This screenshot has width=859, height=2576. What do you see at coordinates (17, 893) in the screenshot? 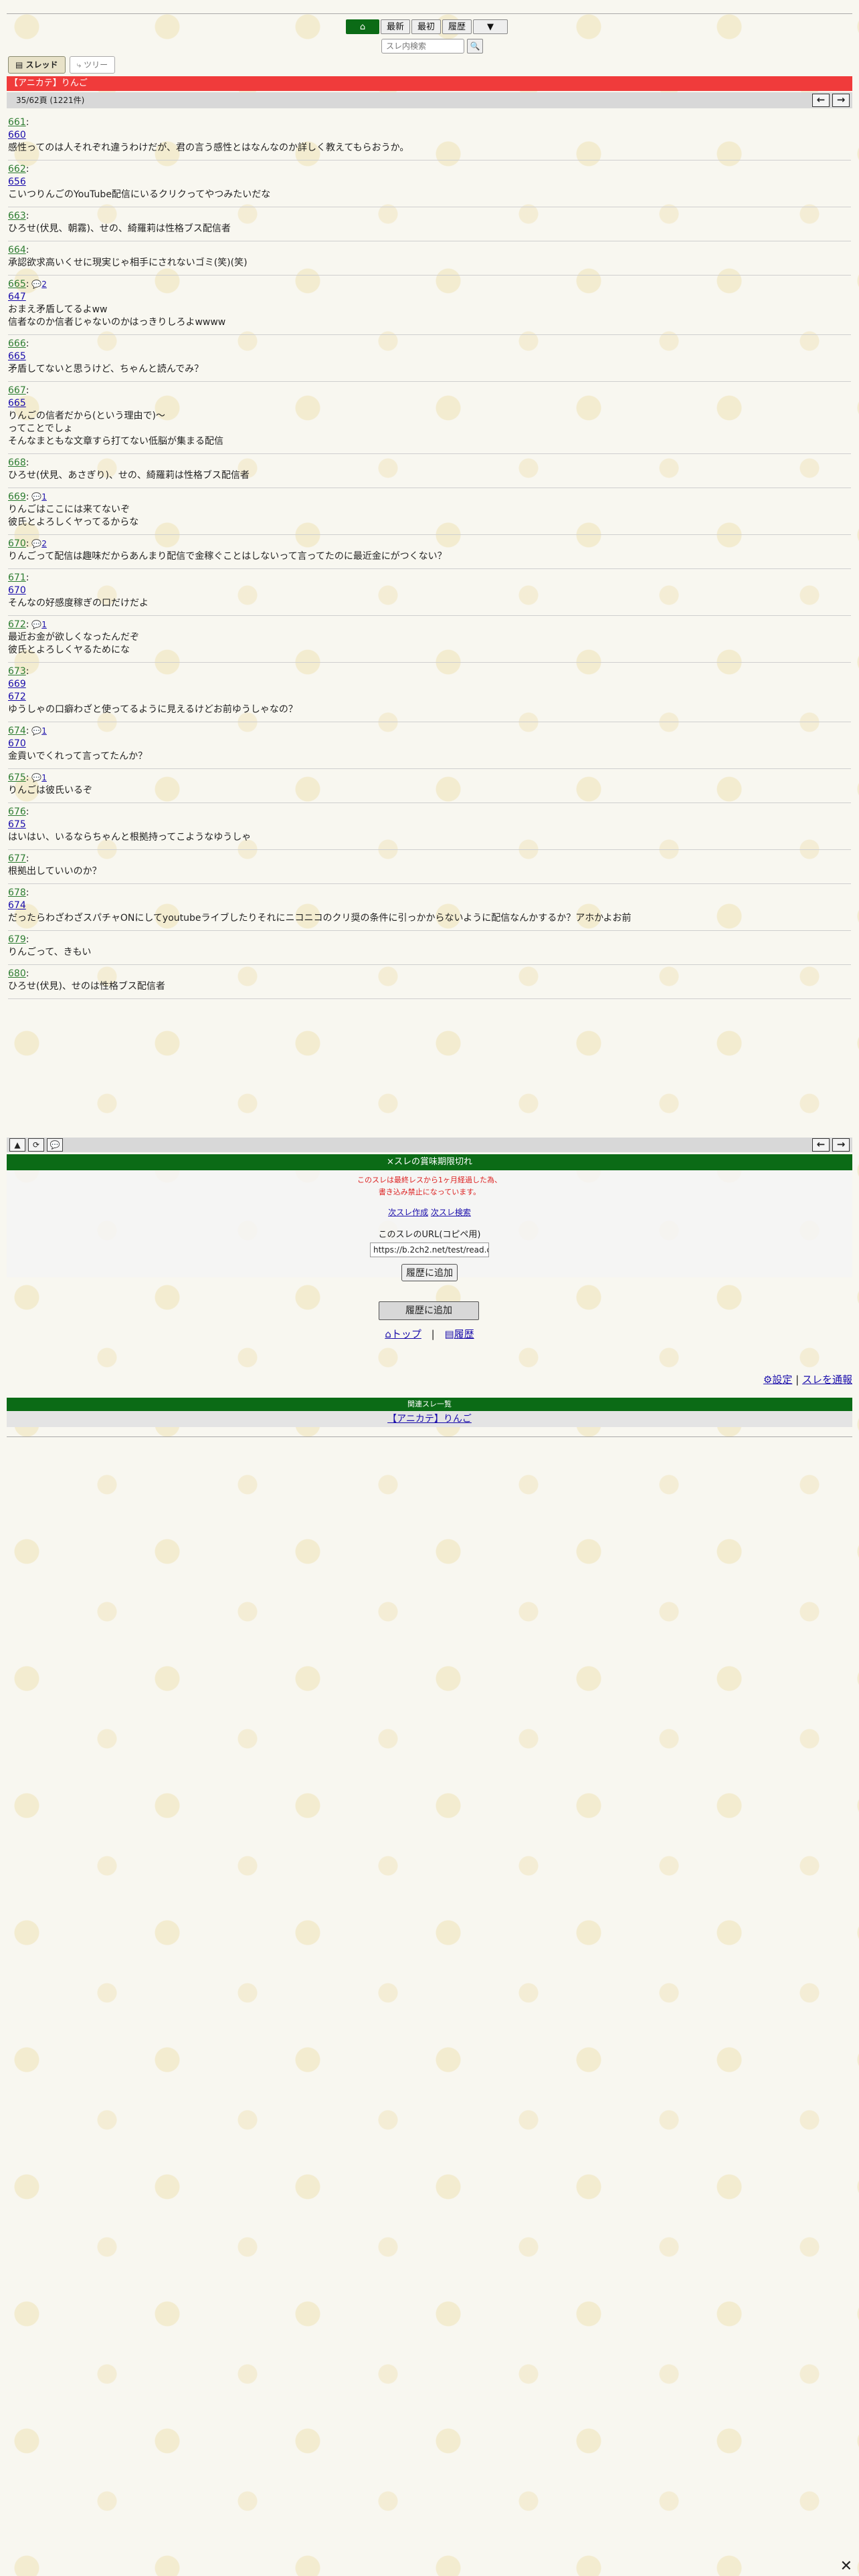
I see `post-number: 678` at bounding box center [17, 893].